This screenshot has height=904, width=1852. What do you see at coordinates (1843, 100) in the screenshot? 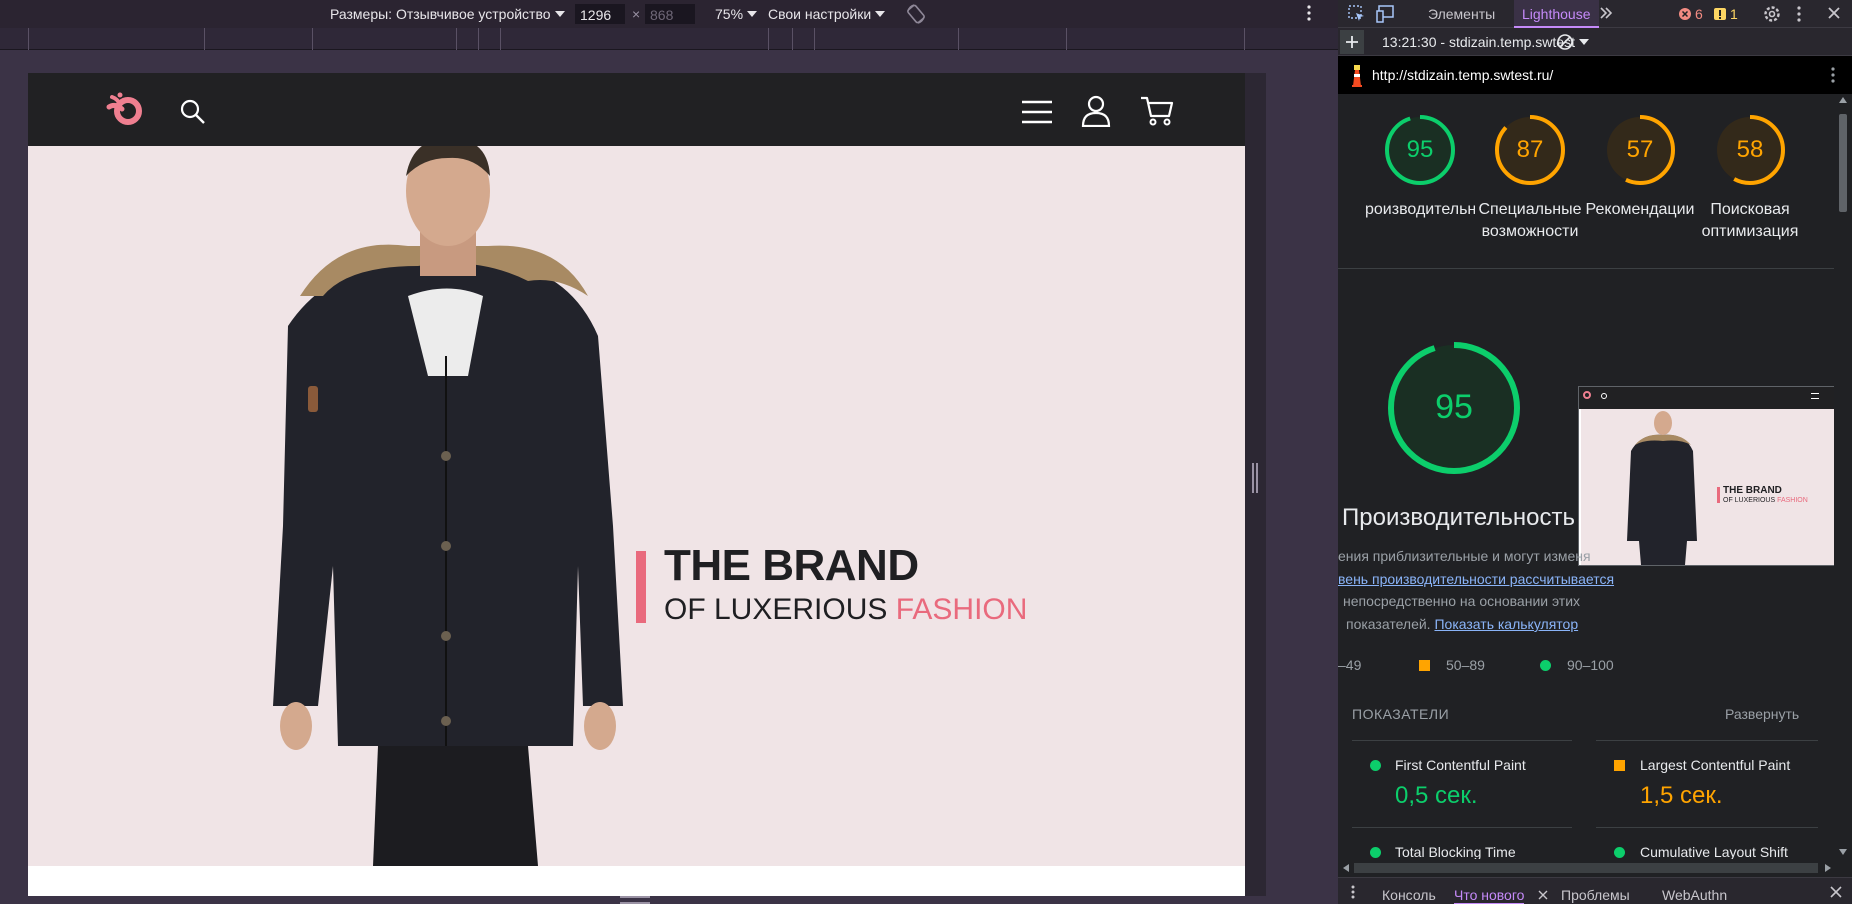
I see `scroll-up-icon` at bounding box center [1843, 100].